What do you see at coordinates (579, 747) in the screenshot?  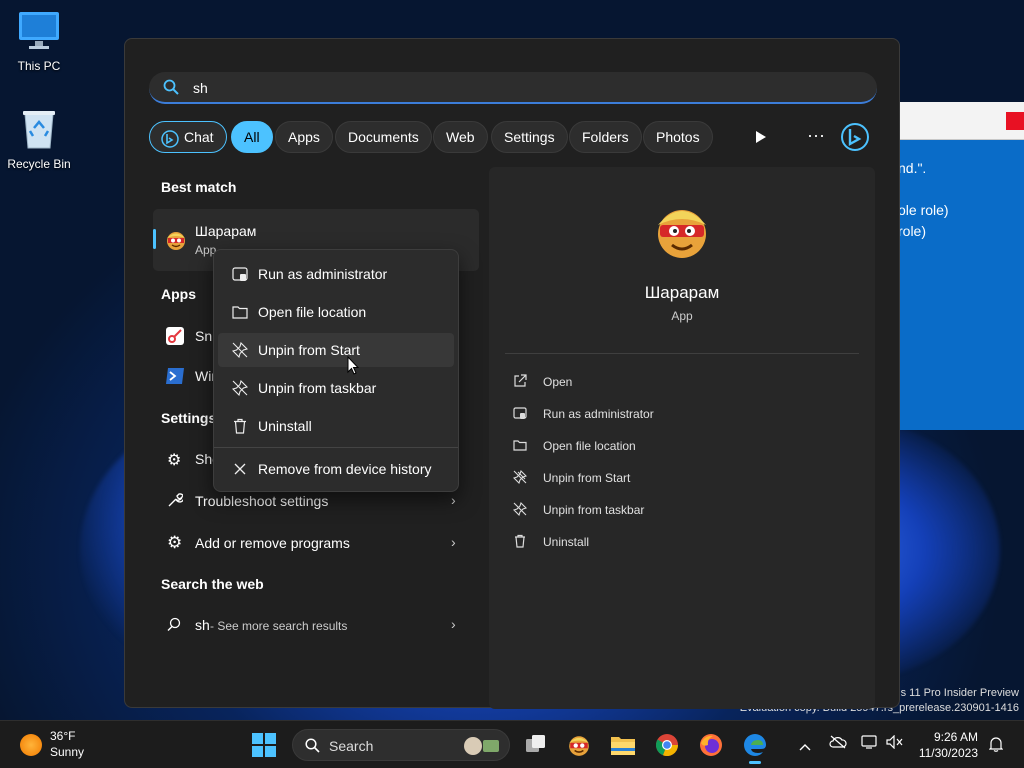 I see `sharaaram-taskbar-icon` at bounding box center [579, 747].